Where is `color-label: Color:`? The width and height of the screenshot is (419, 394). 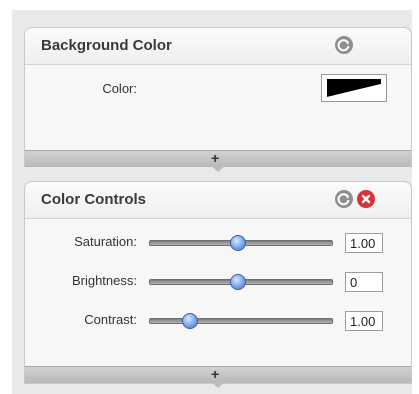 color-label: Color: is located at coordinates (119, 88).